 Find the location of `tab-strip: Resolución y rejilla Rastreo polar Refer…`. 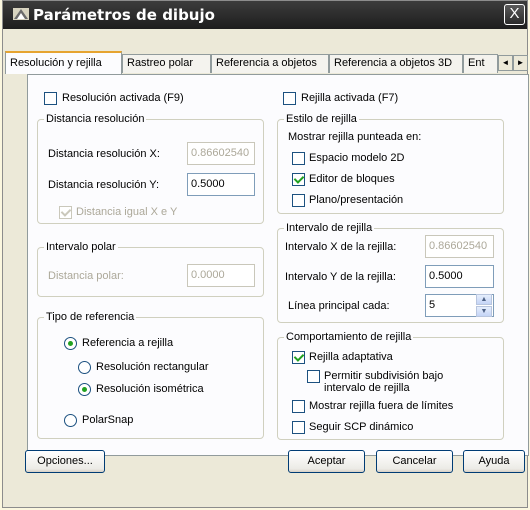

tab-strip: Resolución y rejilla Rastreo polar Refer… is located at coordinates (267, 63).